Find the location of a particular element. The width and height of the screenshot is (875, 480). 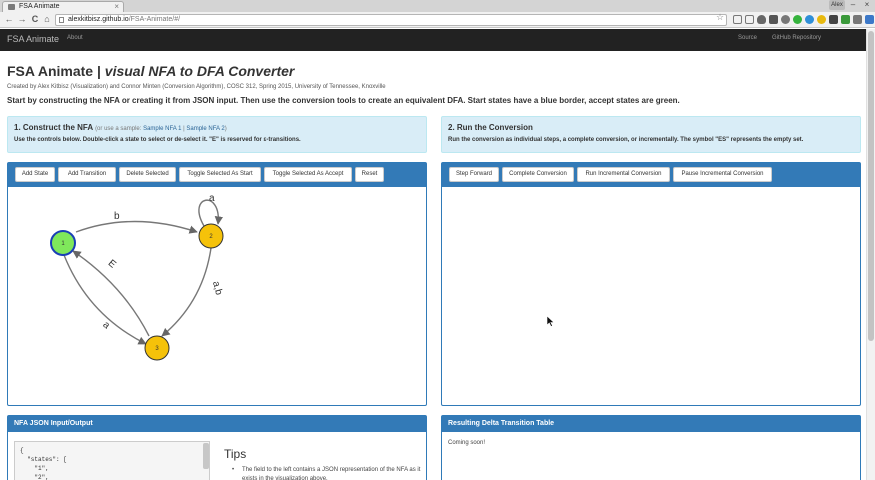

delta-panel-title: Resulting Delta Transition Table is located at coordinates (501, 423).